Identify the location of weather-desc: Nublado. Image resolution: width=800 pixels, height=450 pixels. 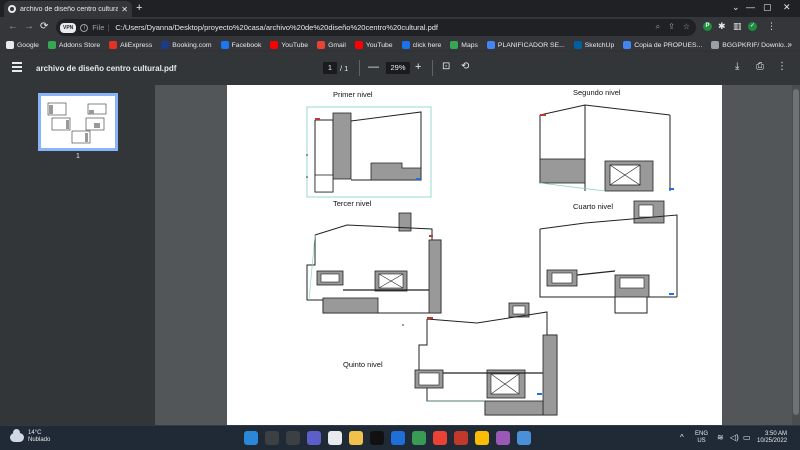
(39, 440).